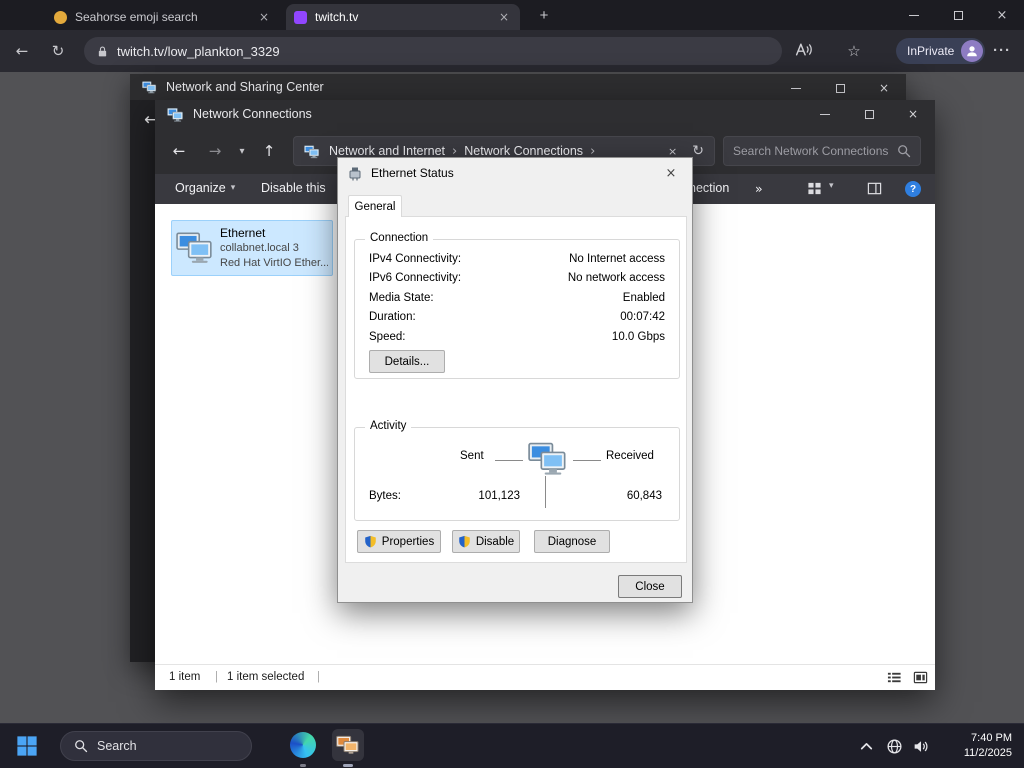  What do you see at coordinates (293, 188) in the screenshot?
I see `disable-connection-command: Disable this` at bounding box center [293, 188].